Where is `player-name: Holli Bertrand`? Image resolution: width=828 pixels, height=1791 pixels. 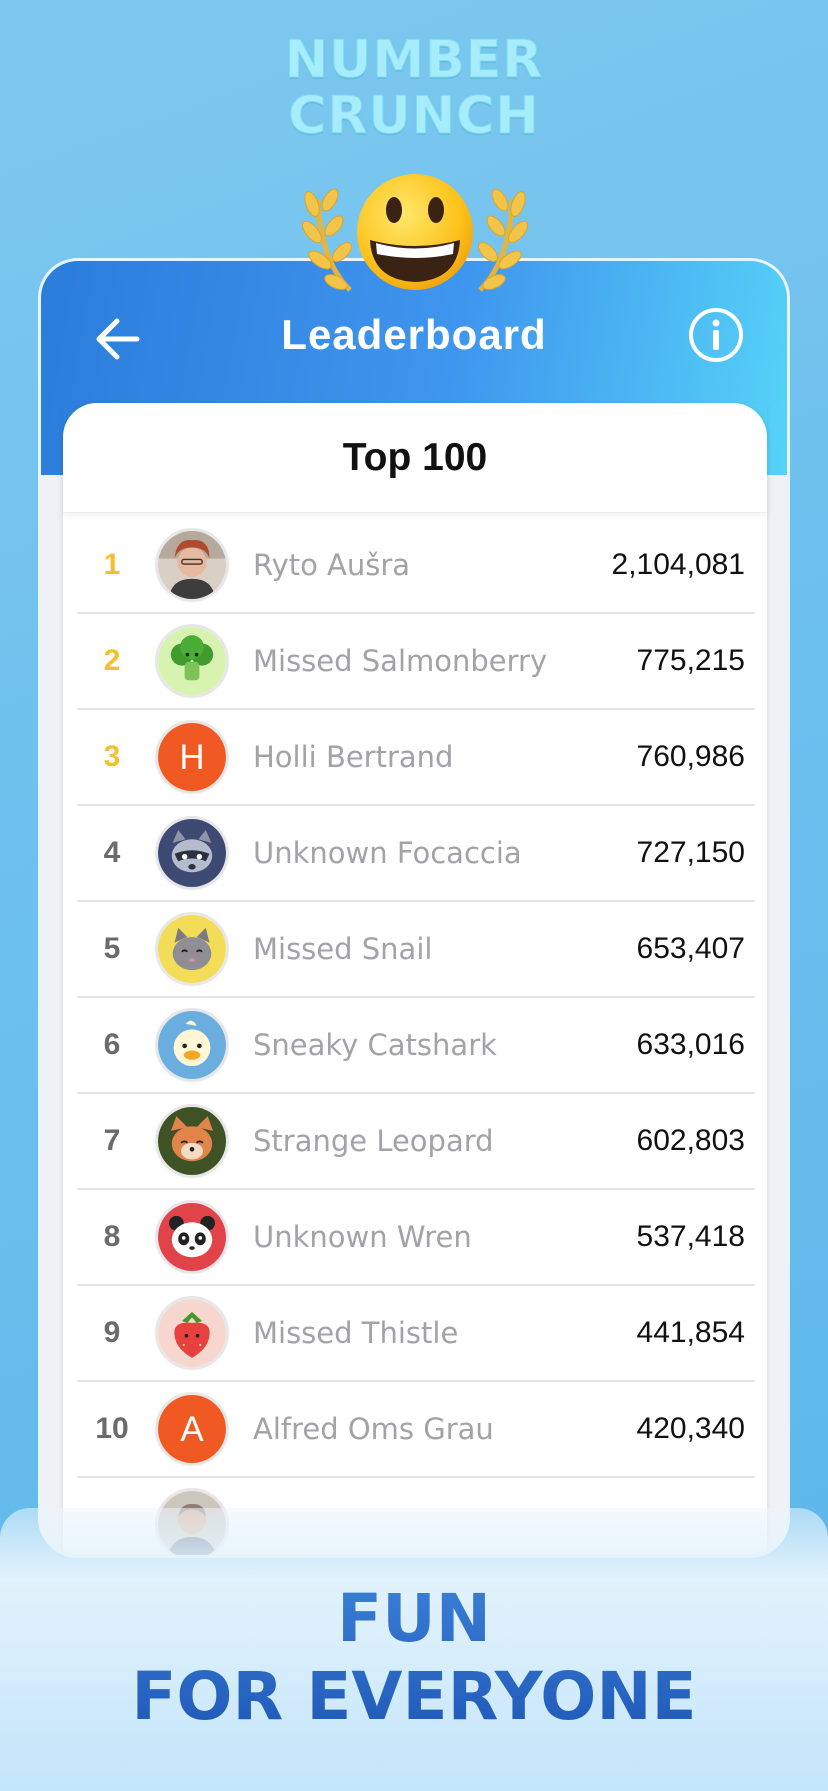
player-name: Holli Bertrand is located at coordinates (353, 757).